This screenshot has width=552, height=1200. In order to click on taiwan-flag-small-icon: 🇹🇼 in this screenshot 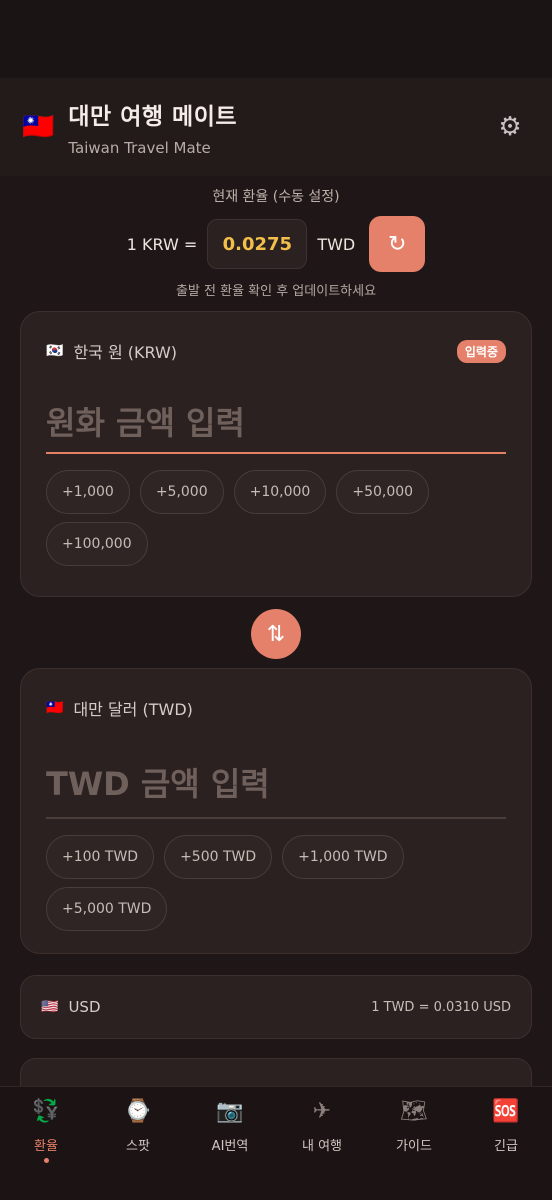, I will do `click(55, 708)`.